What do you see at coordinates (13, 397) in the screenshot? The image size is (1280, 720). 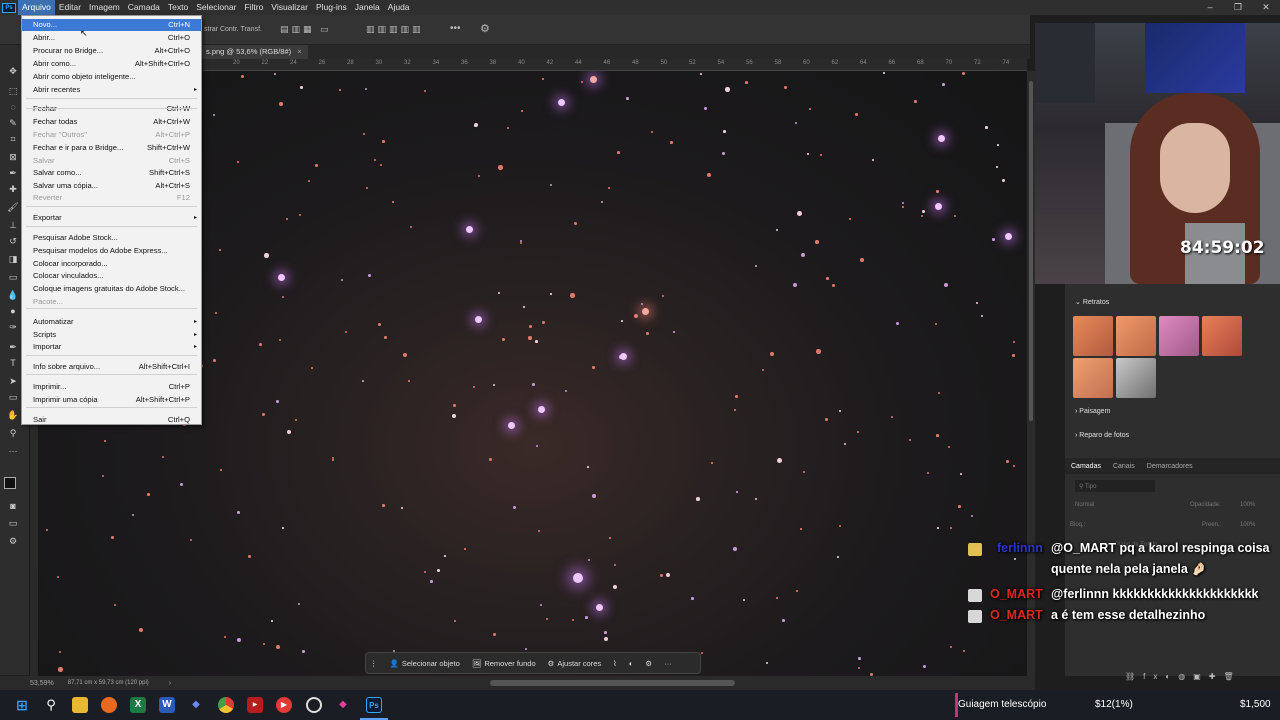 I see `shape-tool-icon: ▭` at bounding box center [13, 397].